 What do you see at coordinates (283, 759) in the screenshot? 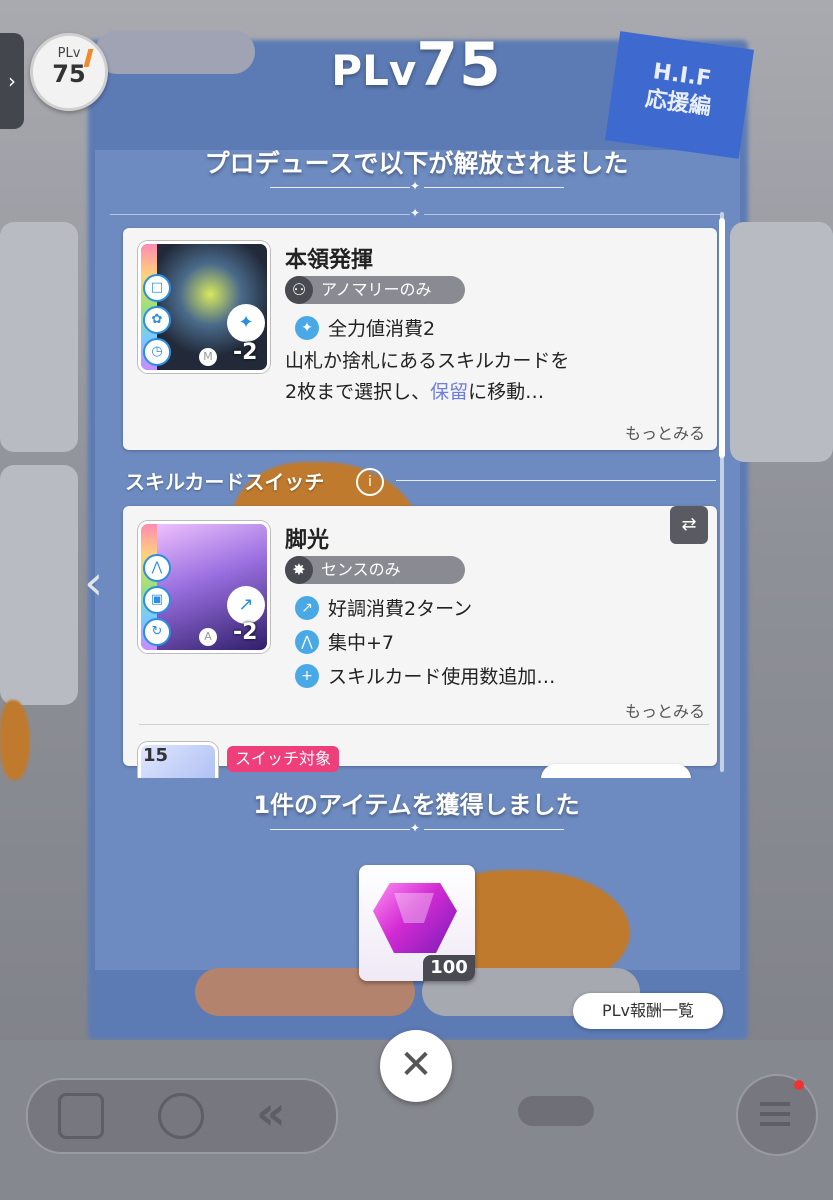
I see `switch-target-tag: スイッチ対象` at bounding box center [283, 759].